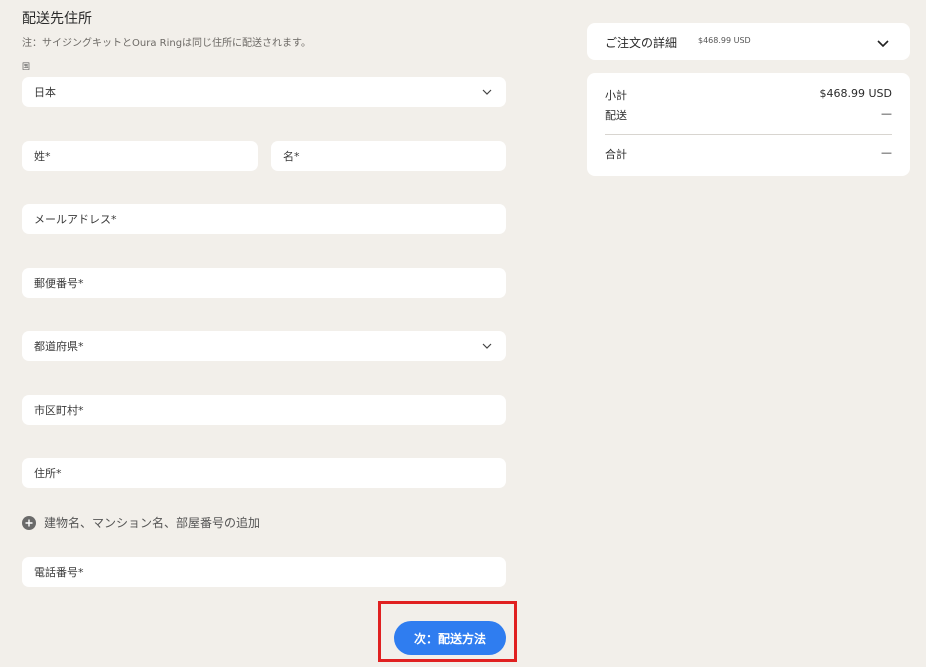 This screenshot has width=926, height=667. I want to click on postal-code-field: 郵便番号*, so click(264, 283).